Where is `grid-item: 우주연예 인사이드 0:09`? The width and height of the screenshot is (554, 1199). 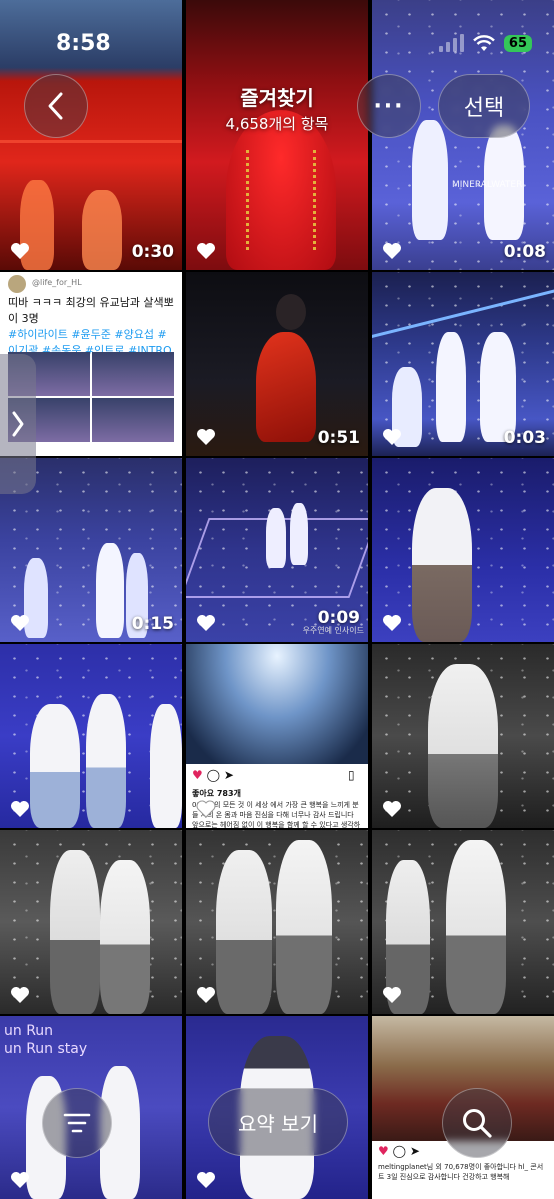
grid-item: 우주연예 인사이드 0:09 is located at coordinates (277, 550).